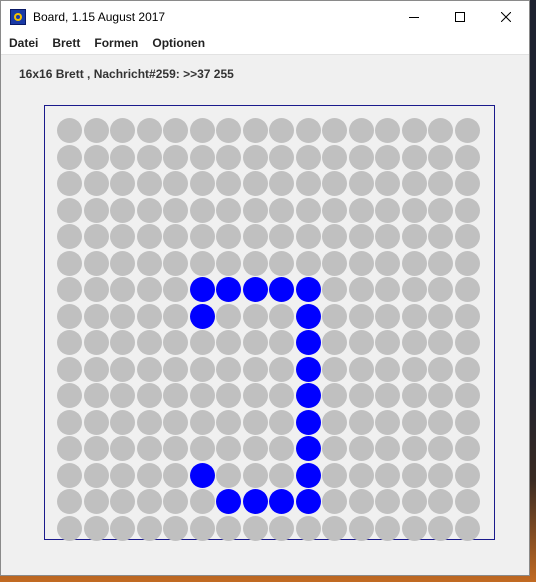  What do you see at coordinates (66, 43) in the screenshot?
I see `menu-brett: Brett` at bounding box center [66, 43].